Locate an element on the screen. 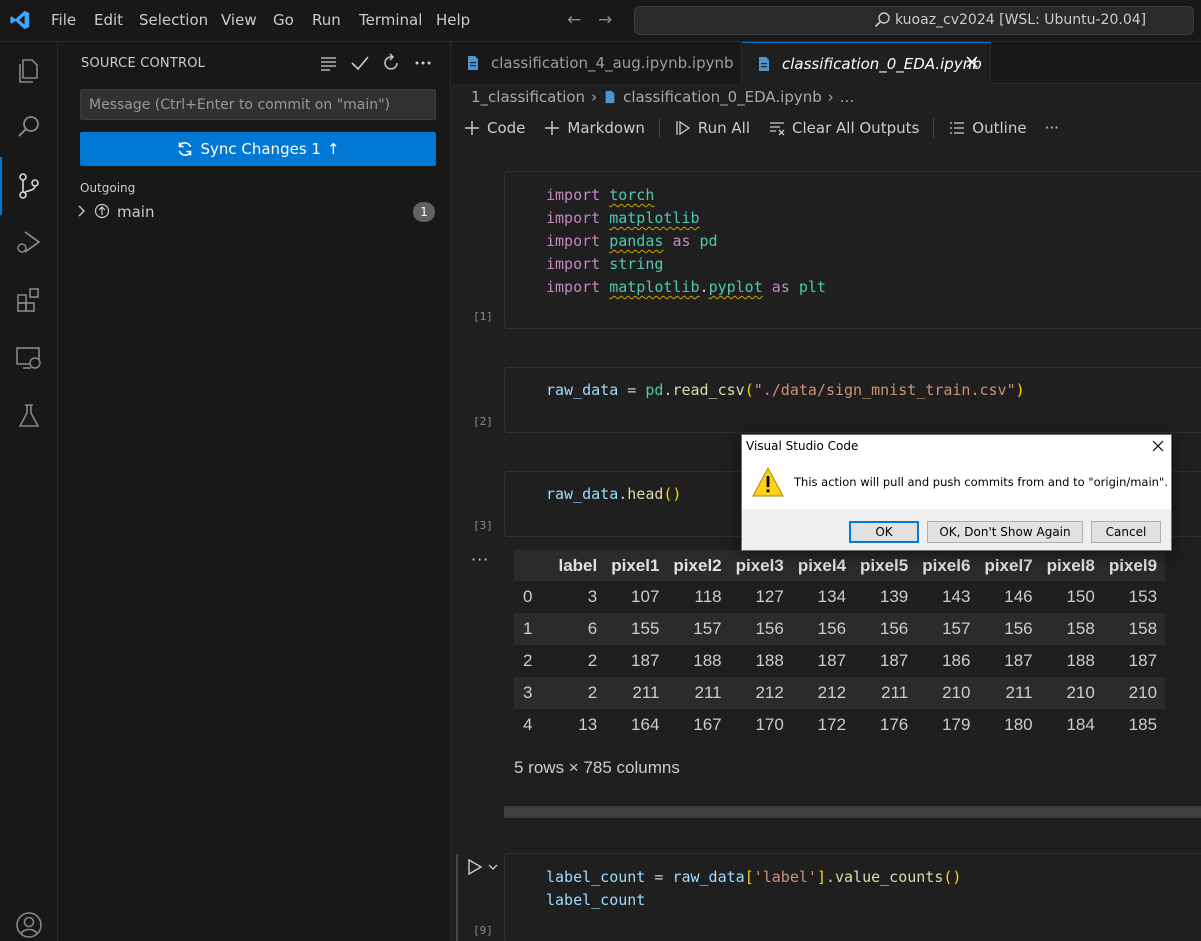 The image size is (1201, 941). tab-classification-0-eda: classification_0_EDA.ipynb is located at coordinates (866, 63).